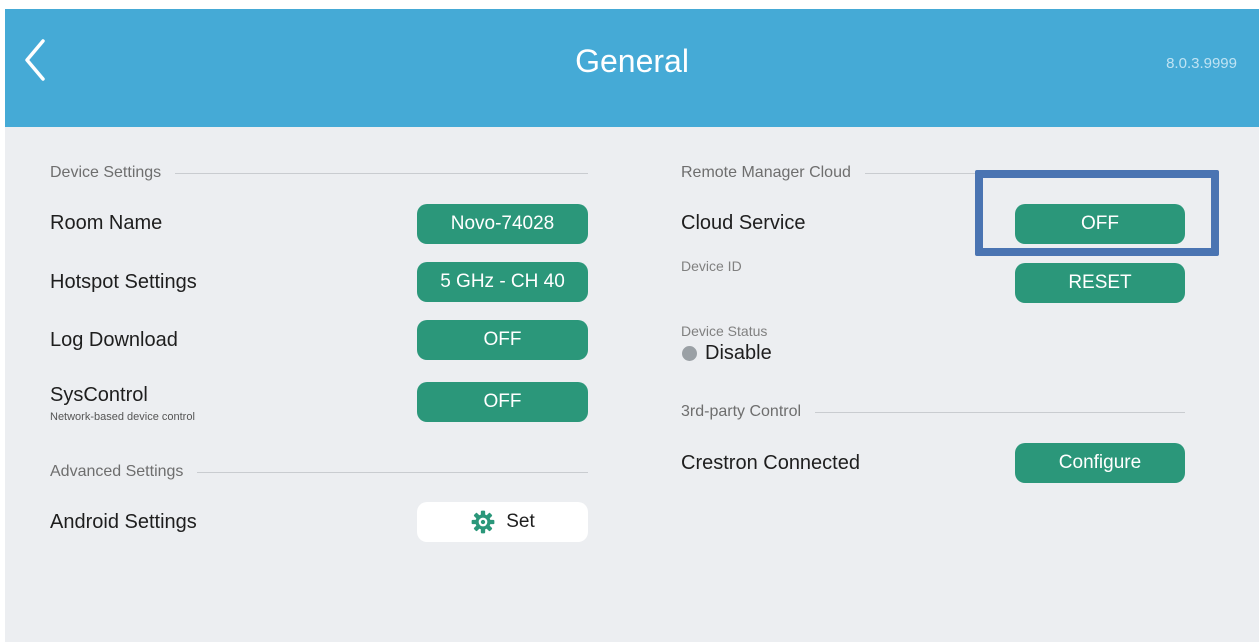 The image size is (1259, 642). I want to click on device-settings-heading: Device Settings, so click(319, 173).